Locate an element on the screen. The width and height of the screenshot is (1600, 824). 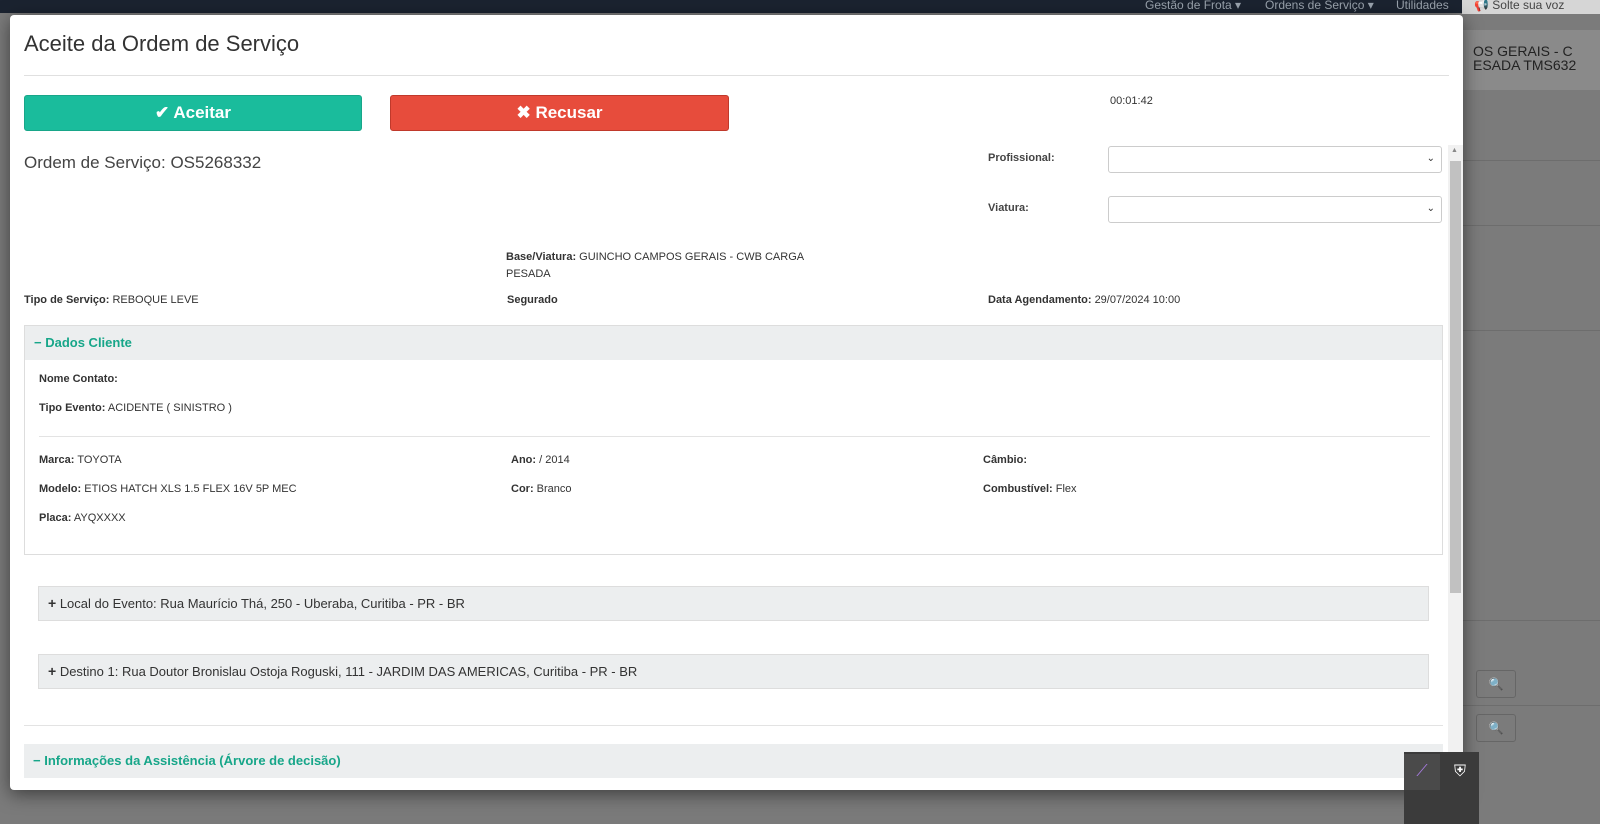
reject-button: ✖ Recusar is located at coordinates (559, 113).